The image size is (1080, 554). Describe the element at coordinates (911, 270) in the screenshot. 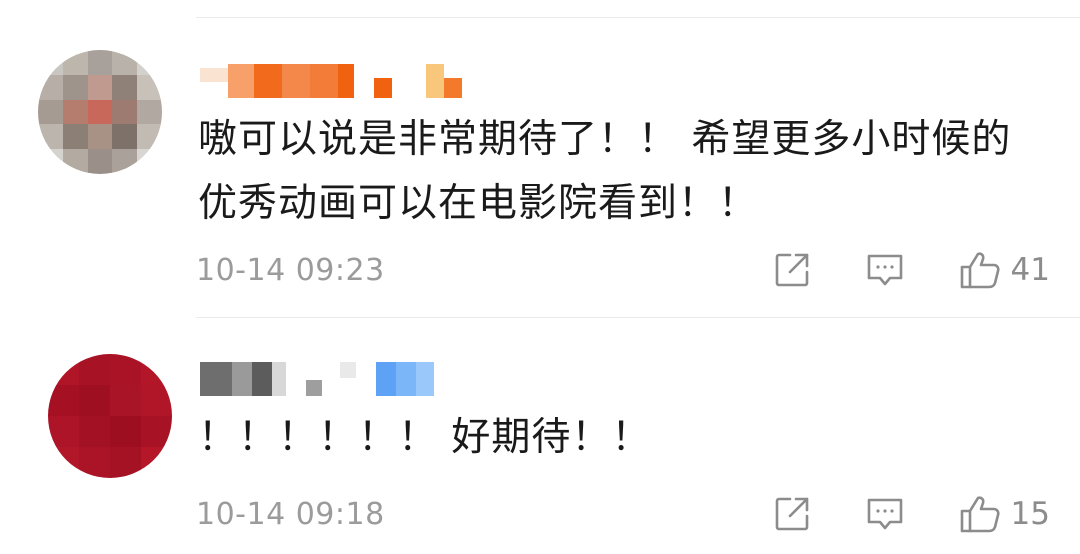

I see `comment-actions: 41` at that location.